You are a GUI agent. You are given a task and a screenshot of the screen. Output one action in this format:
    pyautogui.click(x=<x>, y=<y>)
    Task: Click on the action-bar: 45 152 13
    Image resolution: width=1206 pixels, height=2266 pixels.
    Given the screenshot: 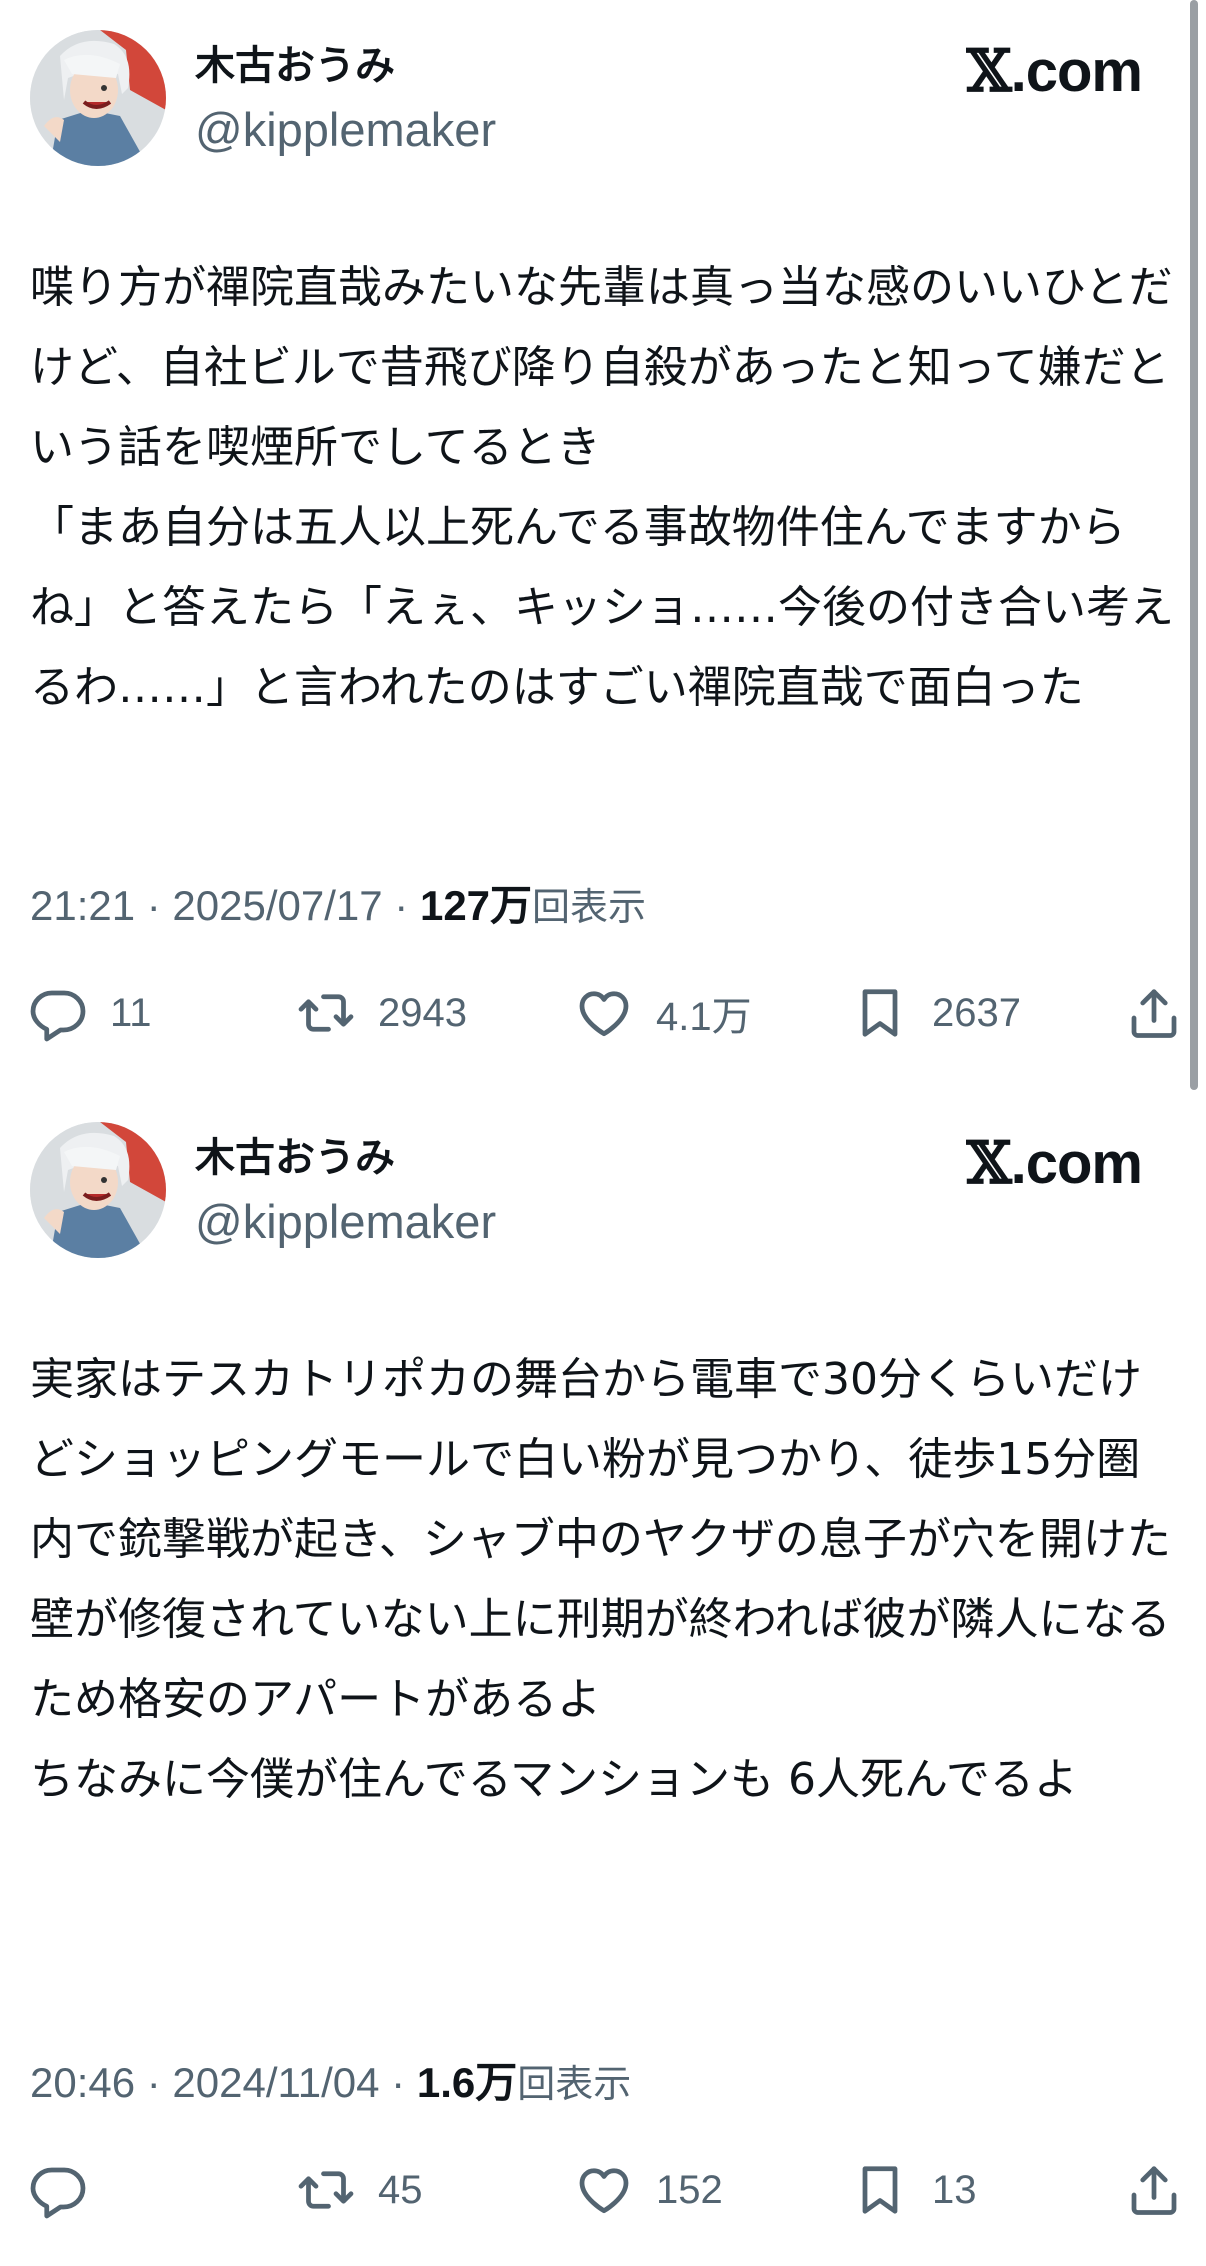 What is the action you would take?
    pyautogui.click(x=603, y=2190)
    